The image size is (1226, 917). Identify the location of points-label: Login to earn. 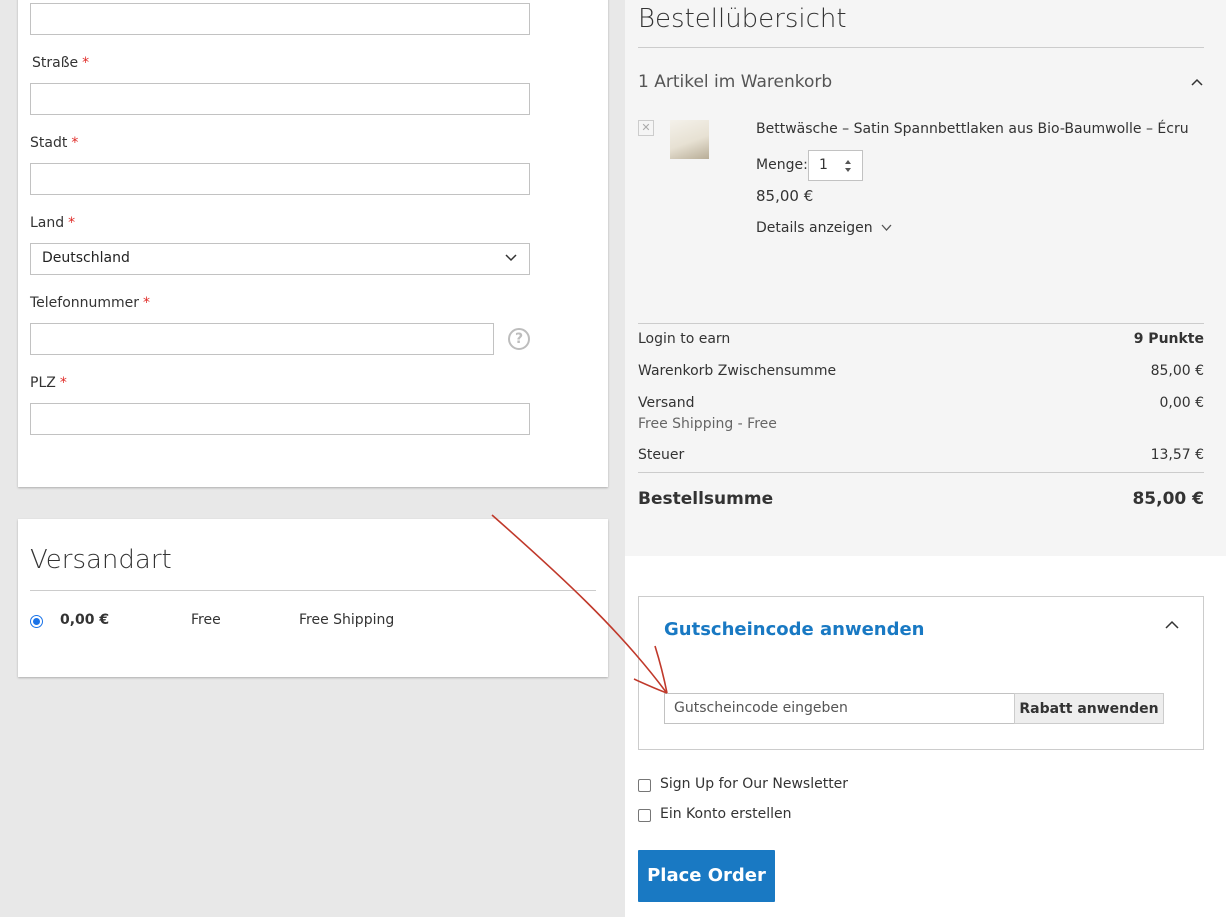
(684, 339).